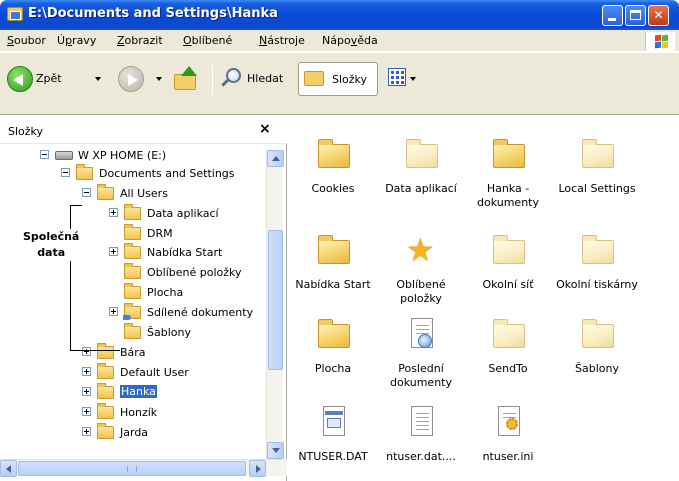 Image resolution: width=679 pixels, height=481 pixels. Describe the element at coordinates (159, 79) in the screenshot. I see `forward-history-dropdown` at that location.